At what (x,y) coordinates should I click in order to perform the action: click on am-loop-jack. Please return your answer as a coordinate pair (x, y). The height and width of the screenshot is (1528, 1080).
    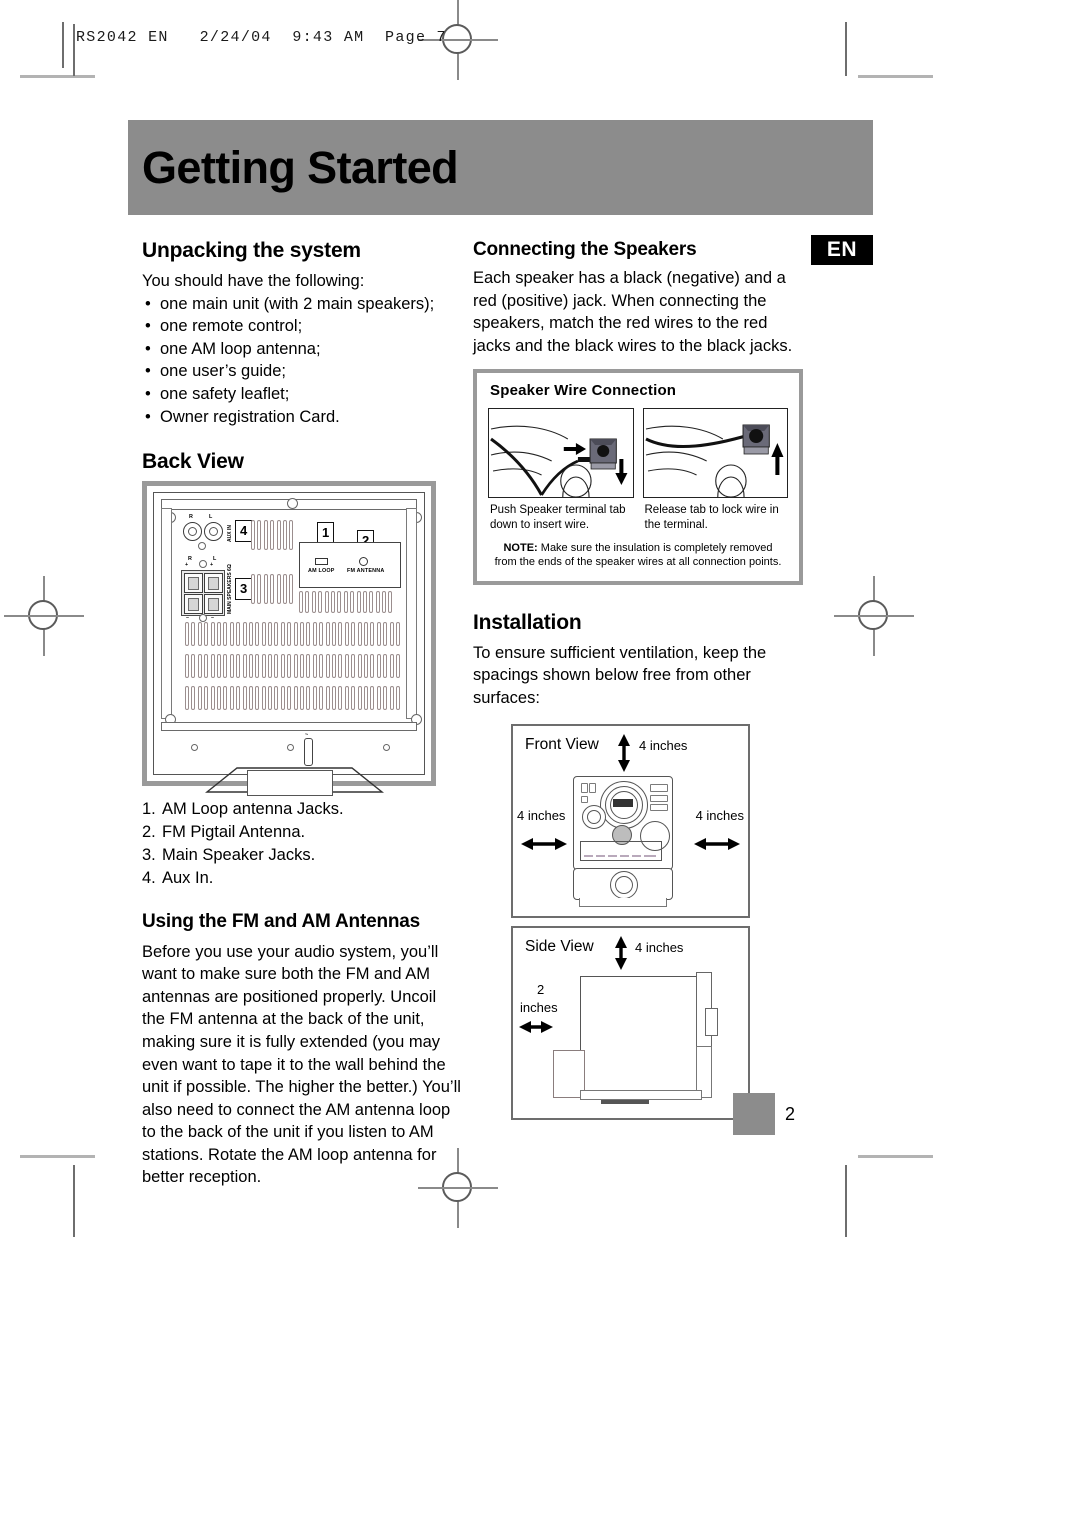
    Looking at the image, I should click on (321, 562).